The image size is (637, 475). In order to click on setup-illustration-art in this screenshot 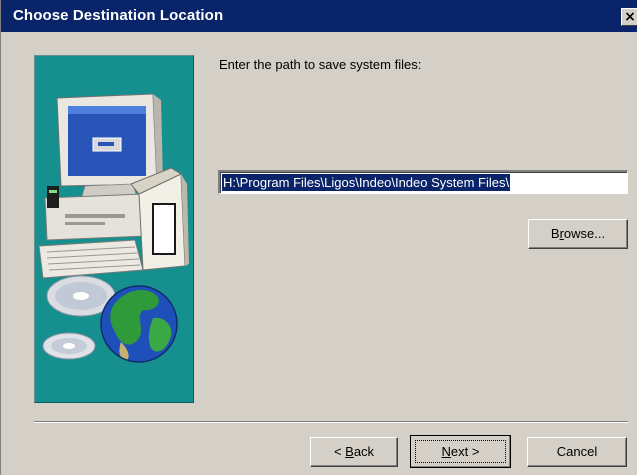, I will do `click(113, 228)`.